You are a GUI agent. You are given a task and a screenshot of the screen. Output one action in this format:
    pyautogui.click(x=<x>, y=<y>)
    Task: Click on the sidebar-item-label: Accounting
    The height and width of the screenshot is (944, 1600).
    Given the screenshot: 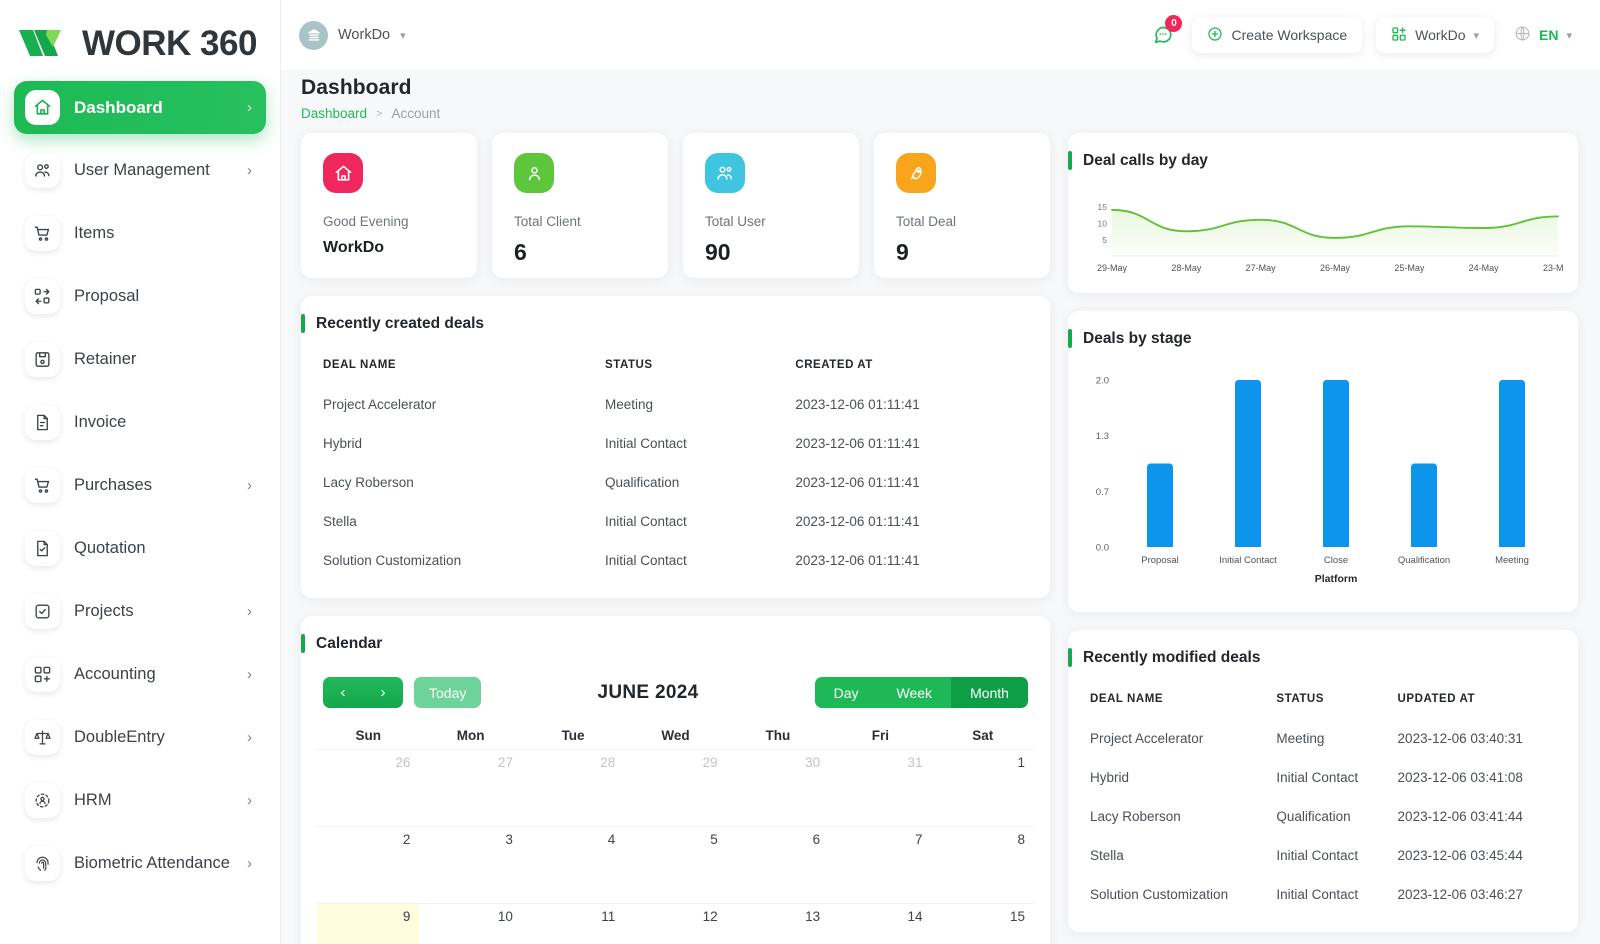 What is the action you would take?
    pyautogui.click(x=115, y=674)
    